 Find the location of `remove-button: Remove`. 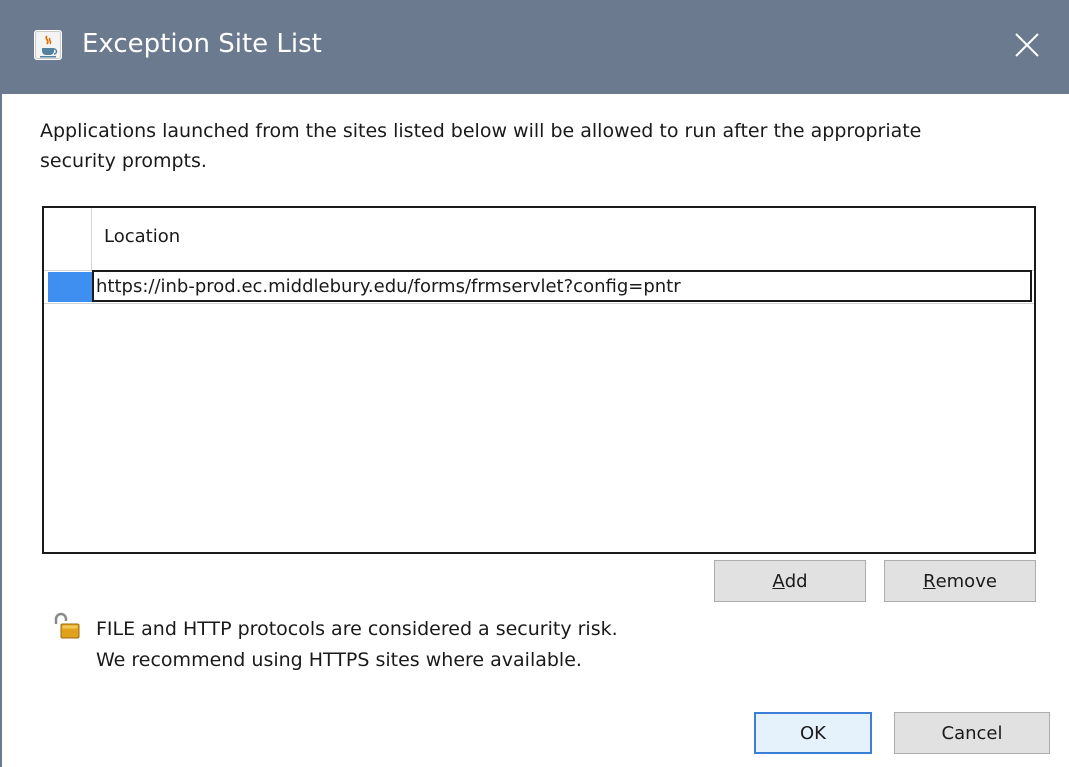

remove-button: Remove is located at coordinates (960, 581).